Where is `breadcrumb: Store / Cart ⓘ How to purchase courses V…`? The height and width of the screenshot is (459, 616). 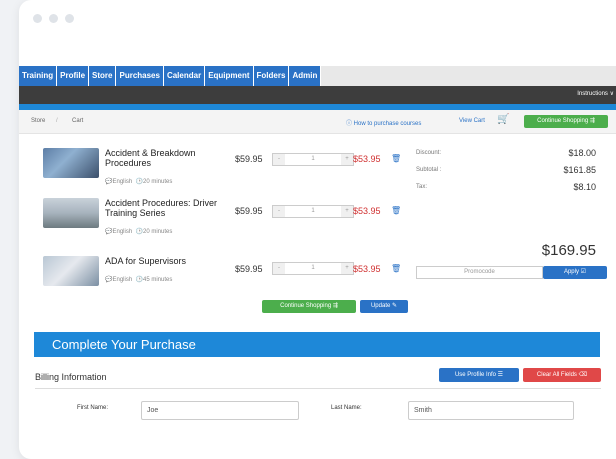
breadcrumb: Store / Cart ⓘ How to purchase courses V… is located at coordinates (317, 122).